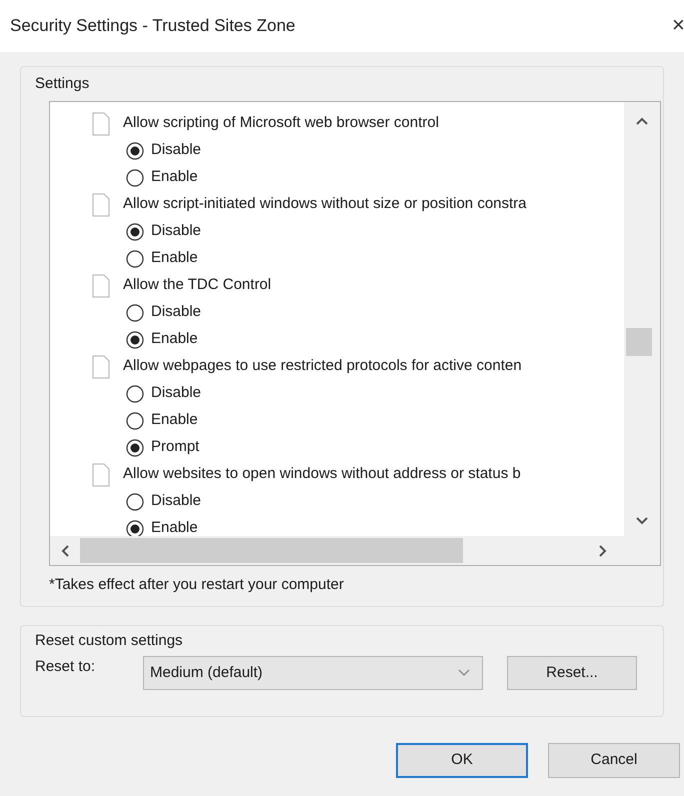 The height and width of the screenshot is (796, 684). I want to click on group-label: Settings, so click(62, 84).